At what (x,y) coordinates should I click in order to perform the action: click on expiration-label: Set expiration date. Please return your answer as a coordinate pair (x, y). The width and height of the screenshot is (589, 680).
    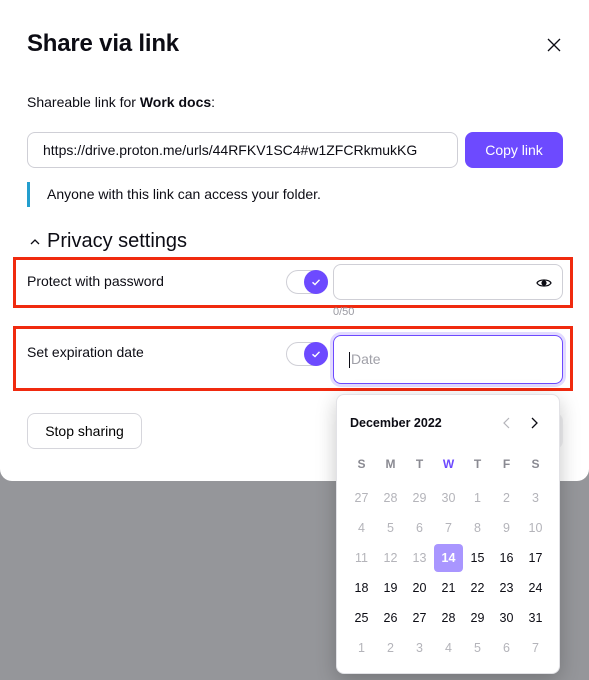
    Looking at the image, I should click on (85, 352).